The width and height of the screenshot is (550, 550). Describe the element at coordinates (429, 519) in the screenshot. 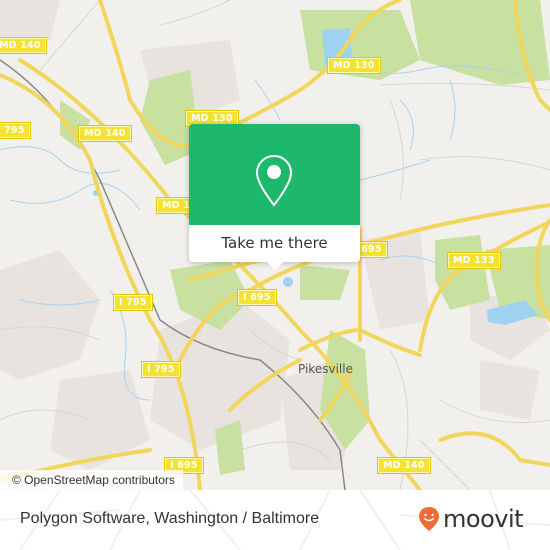

I see `moovit-pin-icon` at that location.